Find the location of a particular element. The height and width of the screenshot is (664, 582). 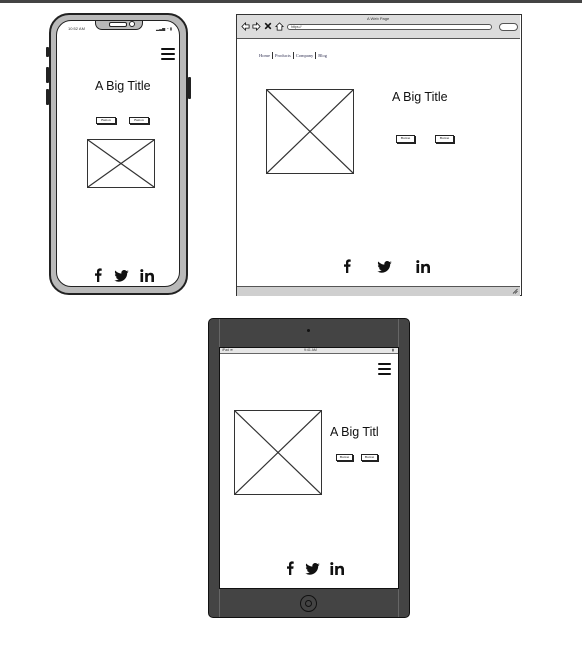

phone-status-time: 10:52 AM is located at coordinates (76, 28).